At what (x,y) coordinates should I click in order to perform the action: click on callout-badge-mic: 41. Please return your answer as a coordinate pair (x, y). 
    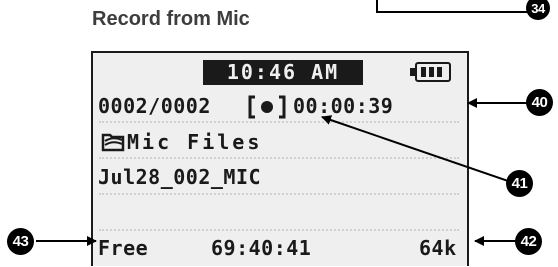
    Looking at the image, I should click on (519, 183).